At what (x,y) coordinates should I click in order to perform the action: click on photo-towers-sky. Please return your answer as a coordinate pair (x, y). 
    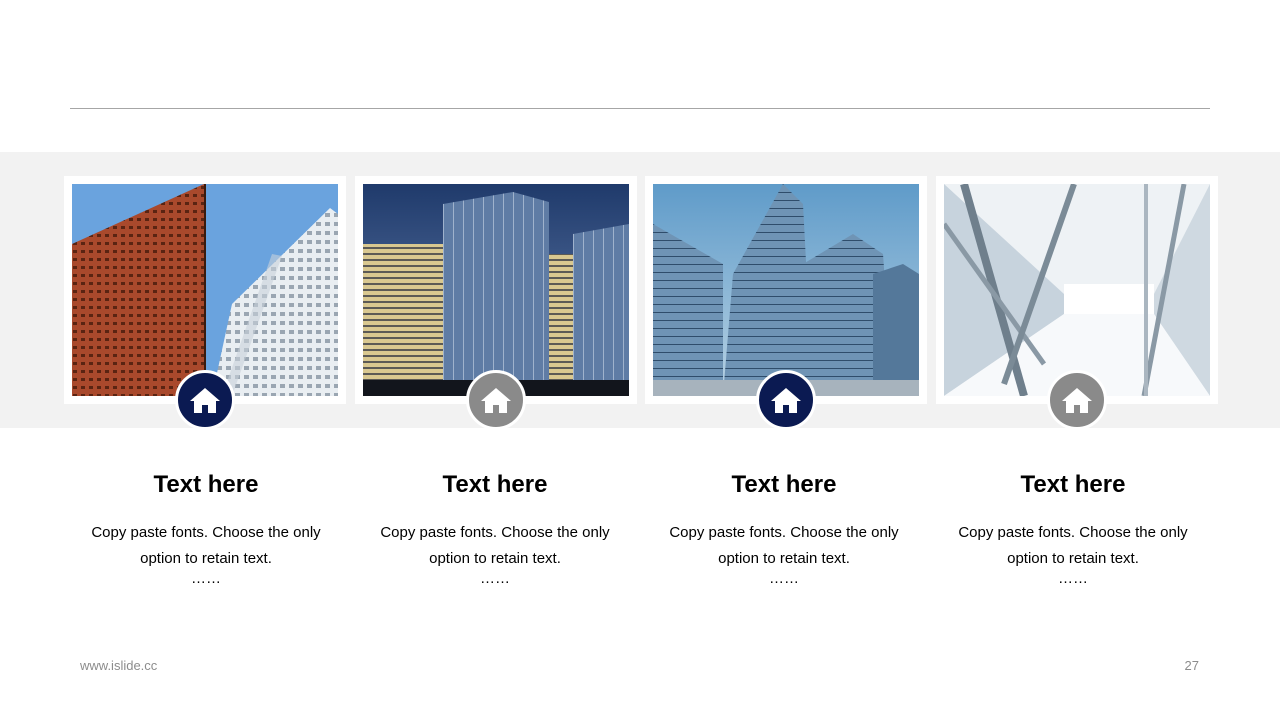
    Looking at the image, I should click on (205, 290).